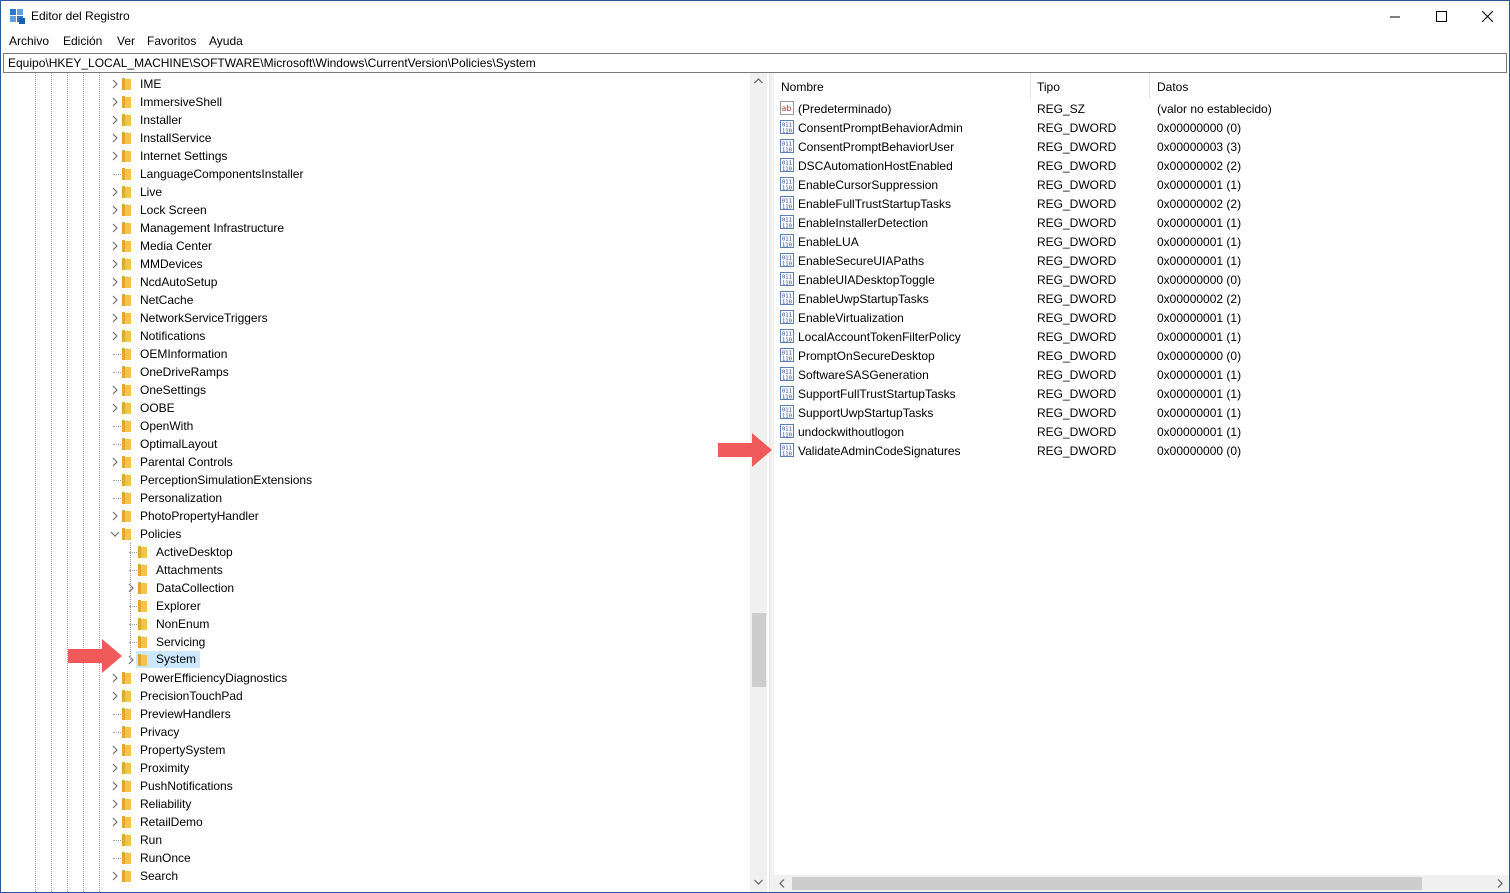 This screenshot has height=893, width=1510. Describe the element at coordinates (372, 606) in the screenshot. I see `tree-item: Explorer` at that location.